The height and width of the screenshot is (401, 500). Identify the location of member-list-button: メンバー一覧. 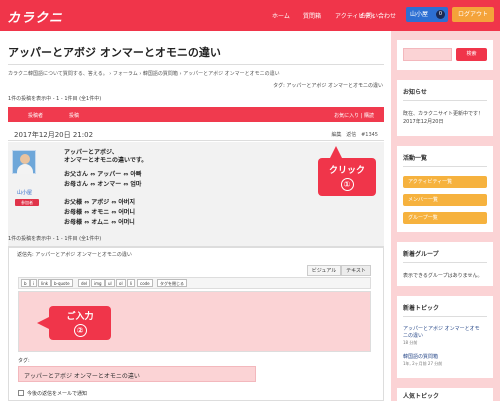
(445, 200).